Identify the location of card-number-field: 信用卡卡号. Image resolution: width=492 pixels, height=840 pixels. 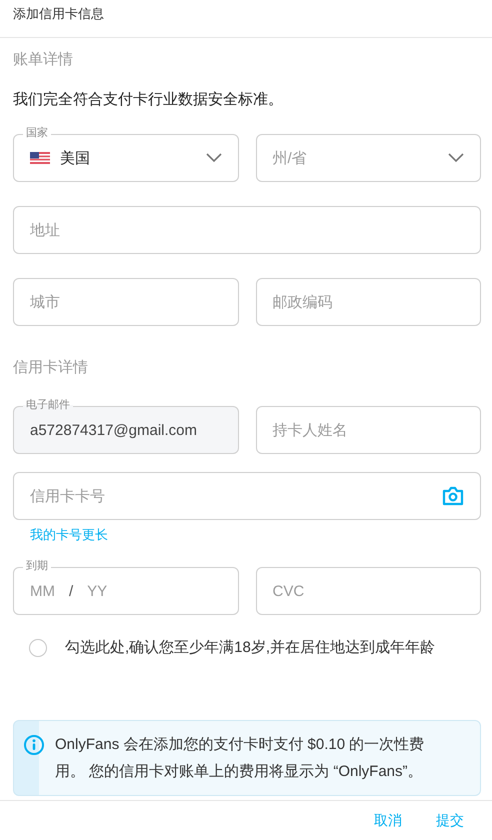
(247, 496).